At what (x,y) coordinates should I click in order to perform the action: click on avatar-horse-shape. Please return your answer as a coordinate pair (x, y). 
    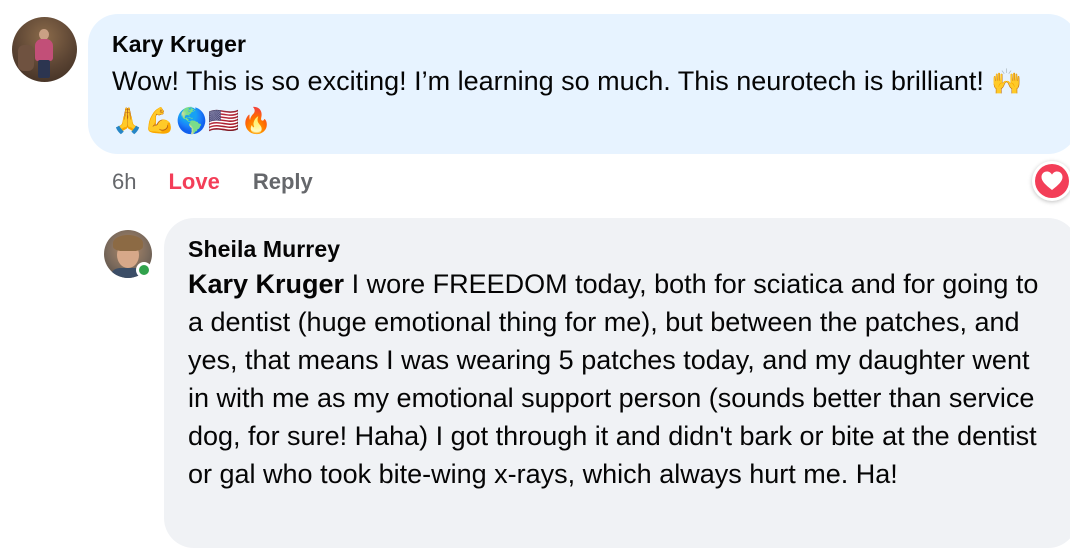
    Looking at the image, I should click on (26, 58).